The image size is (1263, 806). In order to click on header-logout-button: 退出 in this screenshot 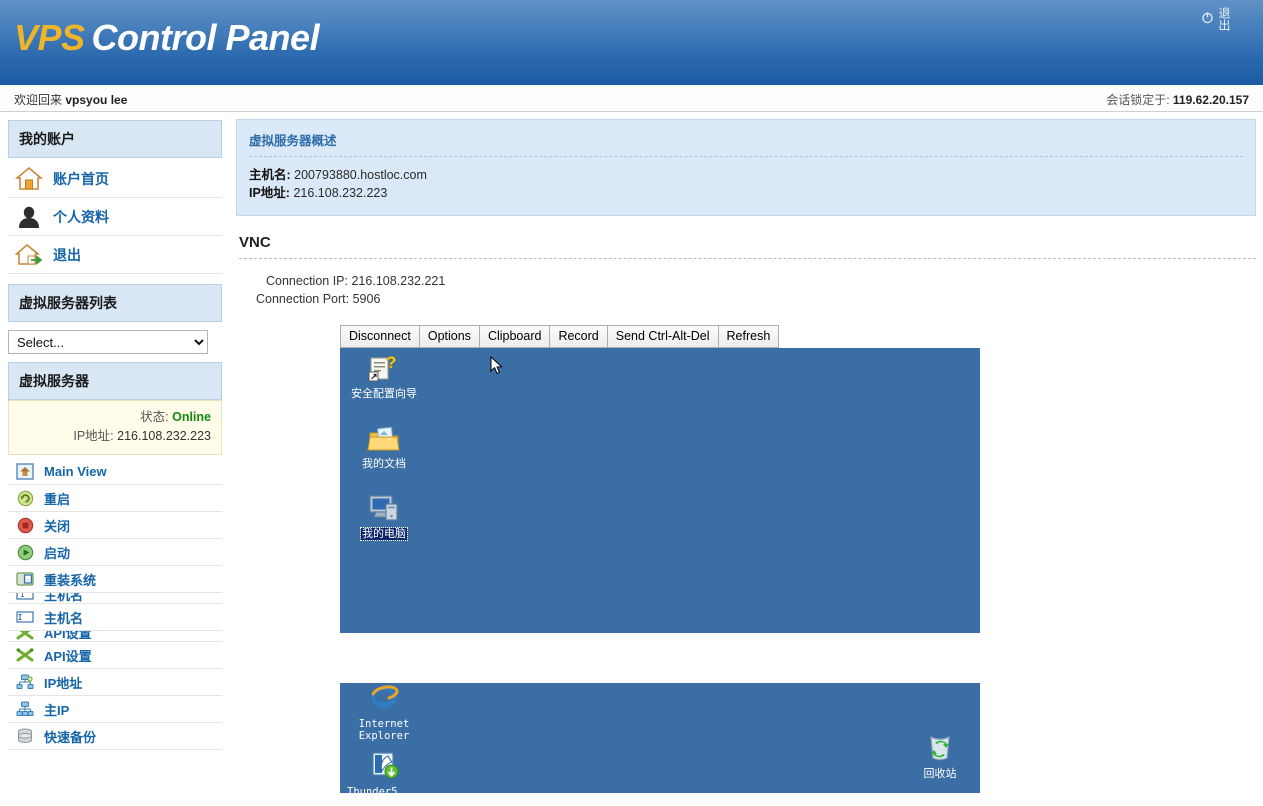, I will do `click(1222, 19)`.